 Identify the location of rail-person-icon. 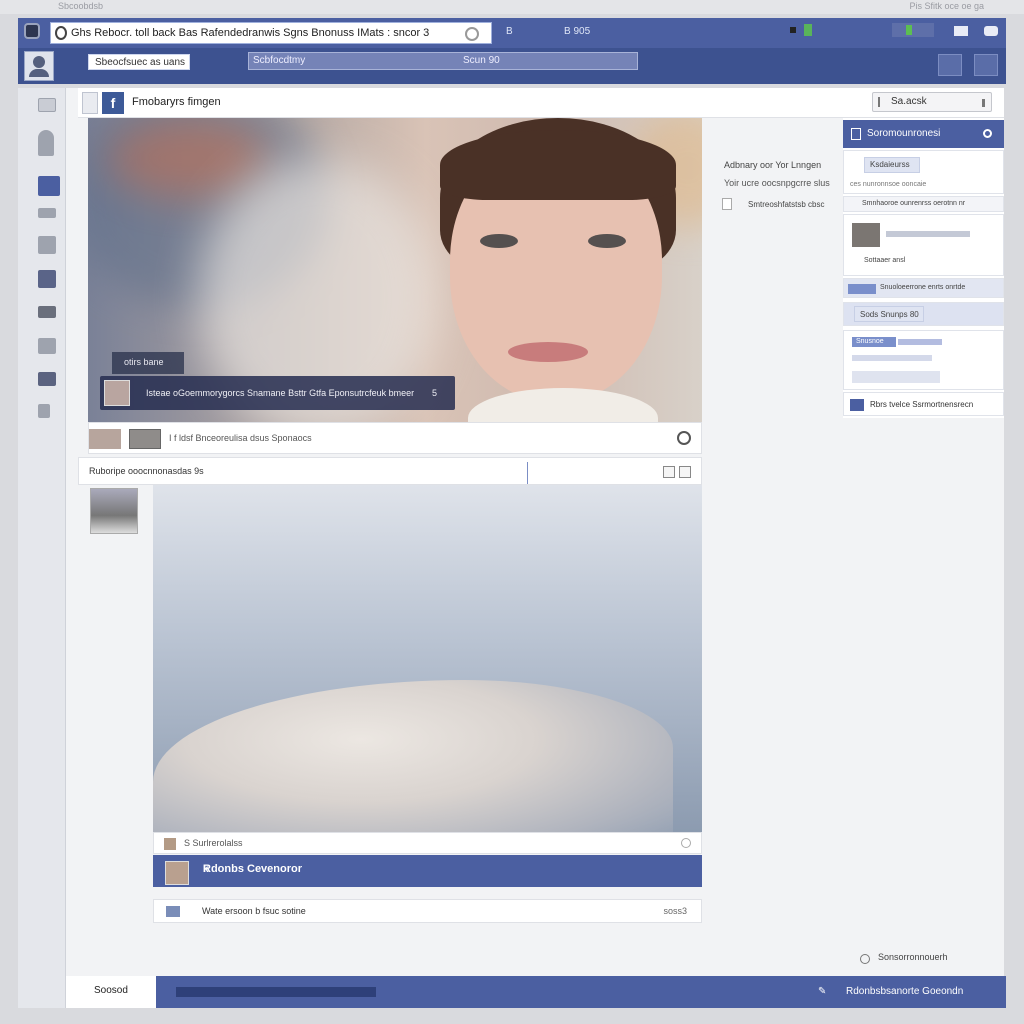
(46, 143).